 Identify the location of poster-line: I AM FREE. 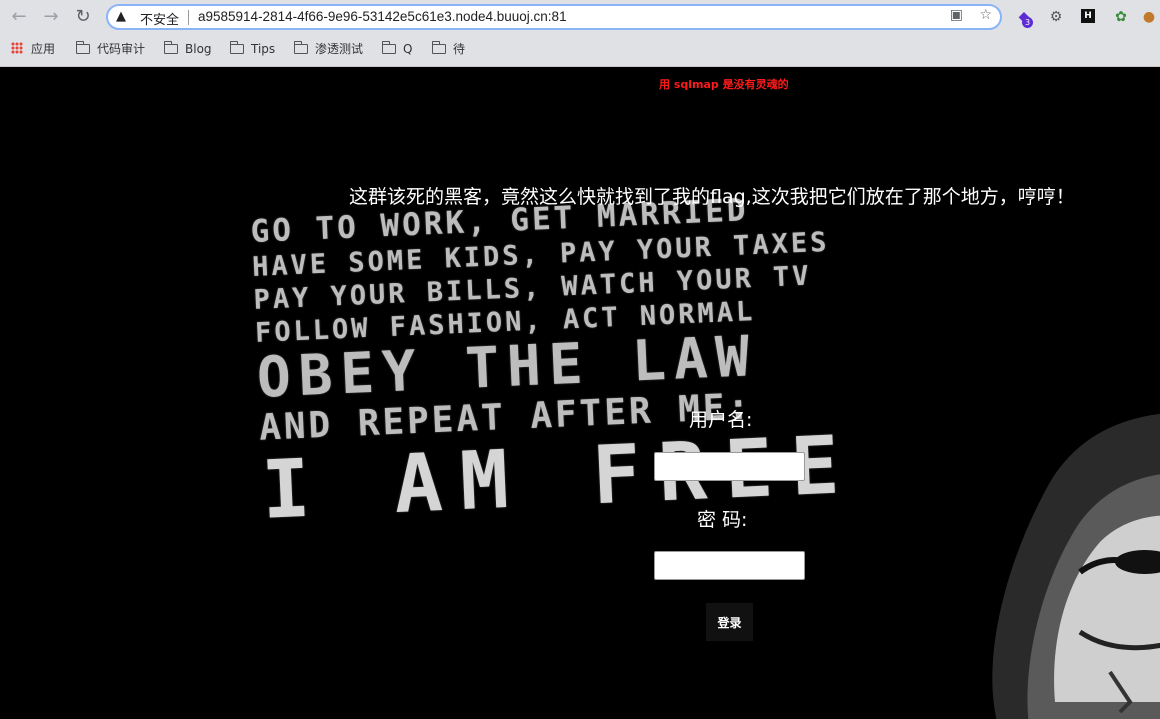
(559, 477).